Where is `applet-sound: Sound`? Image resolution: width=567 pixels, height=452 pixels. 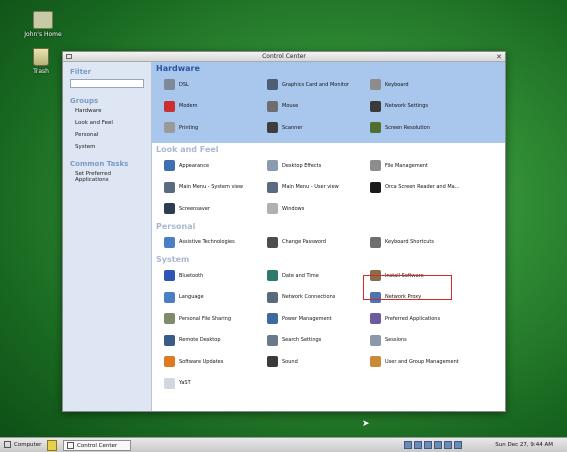 applet-sound: Sound is located at coordinates (318, 362).